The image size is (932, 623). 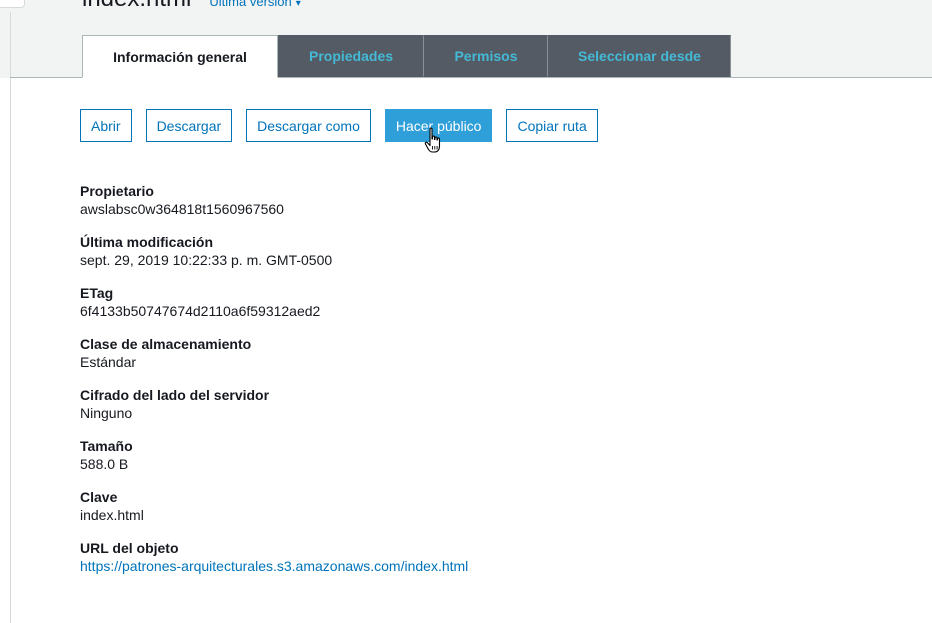 I want to click on object-title: index.html, so click(x=136, y=5).